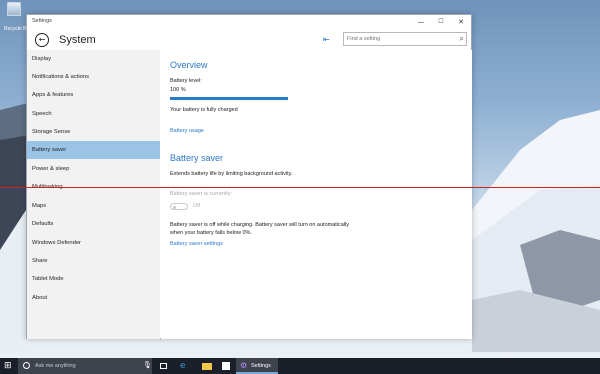 The height and width of the screenshot is (374, 600). Describe the element at coordinates (189, 65) in the screenshot. I see `overview-heading: Overview` at that location.